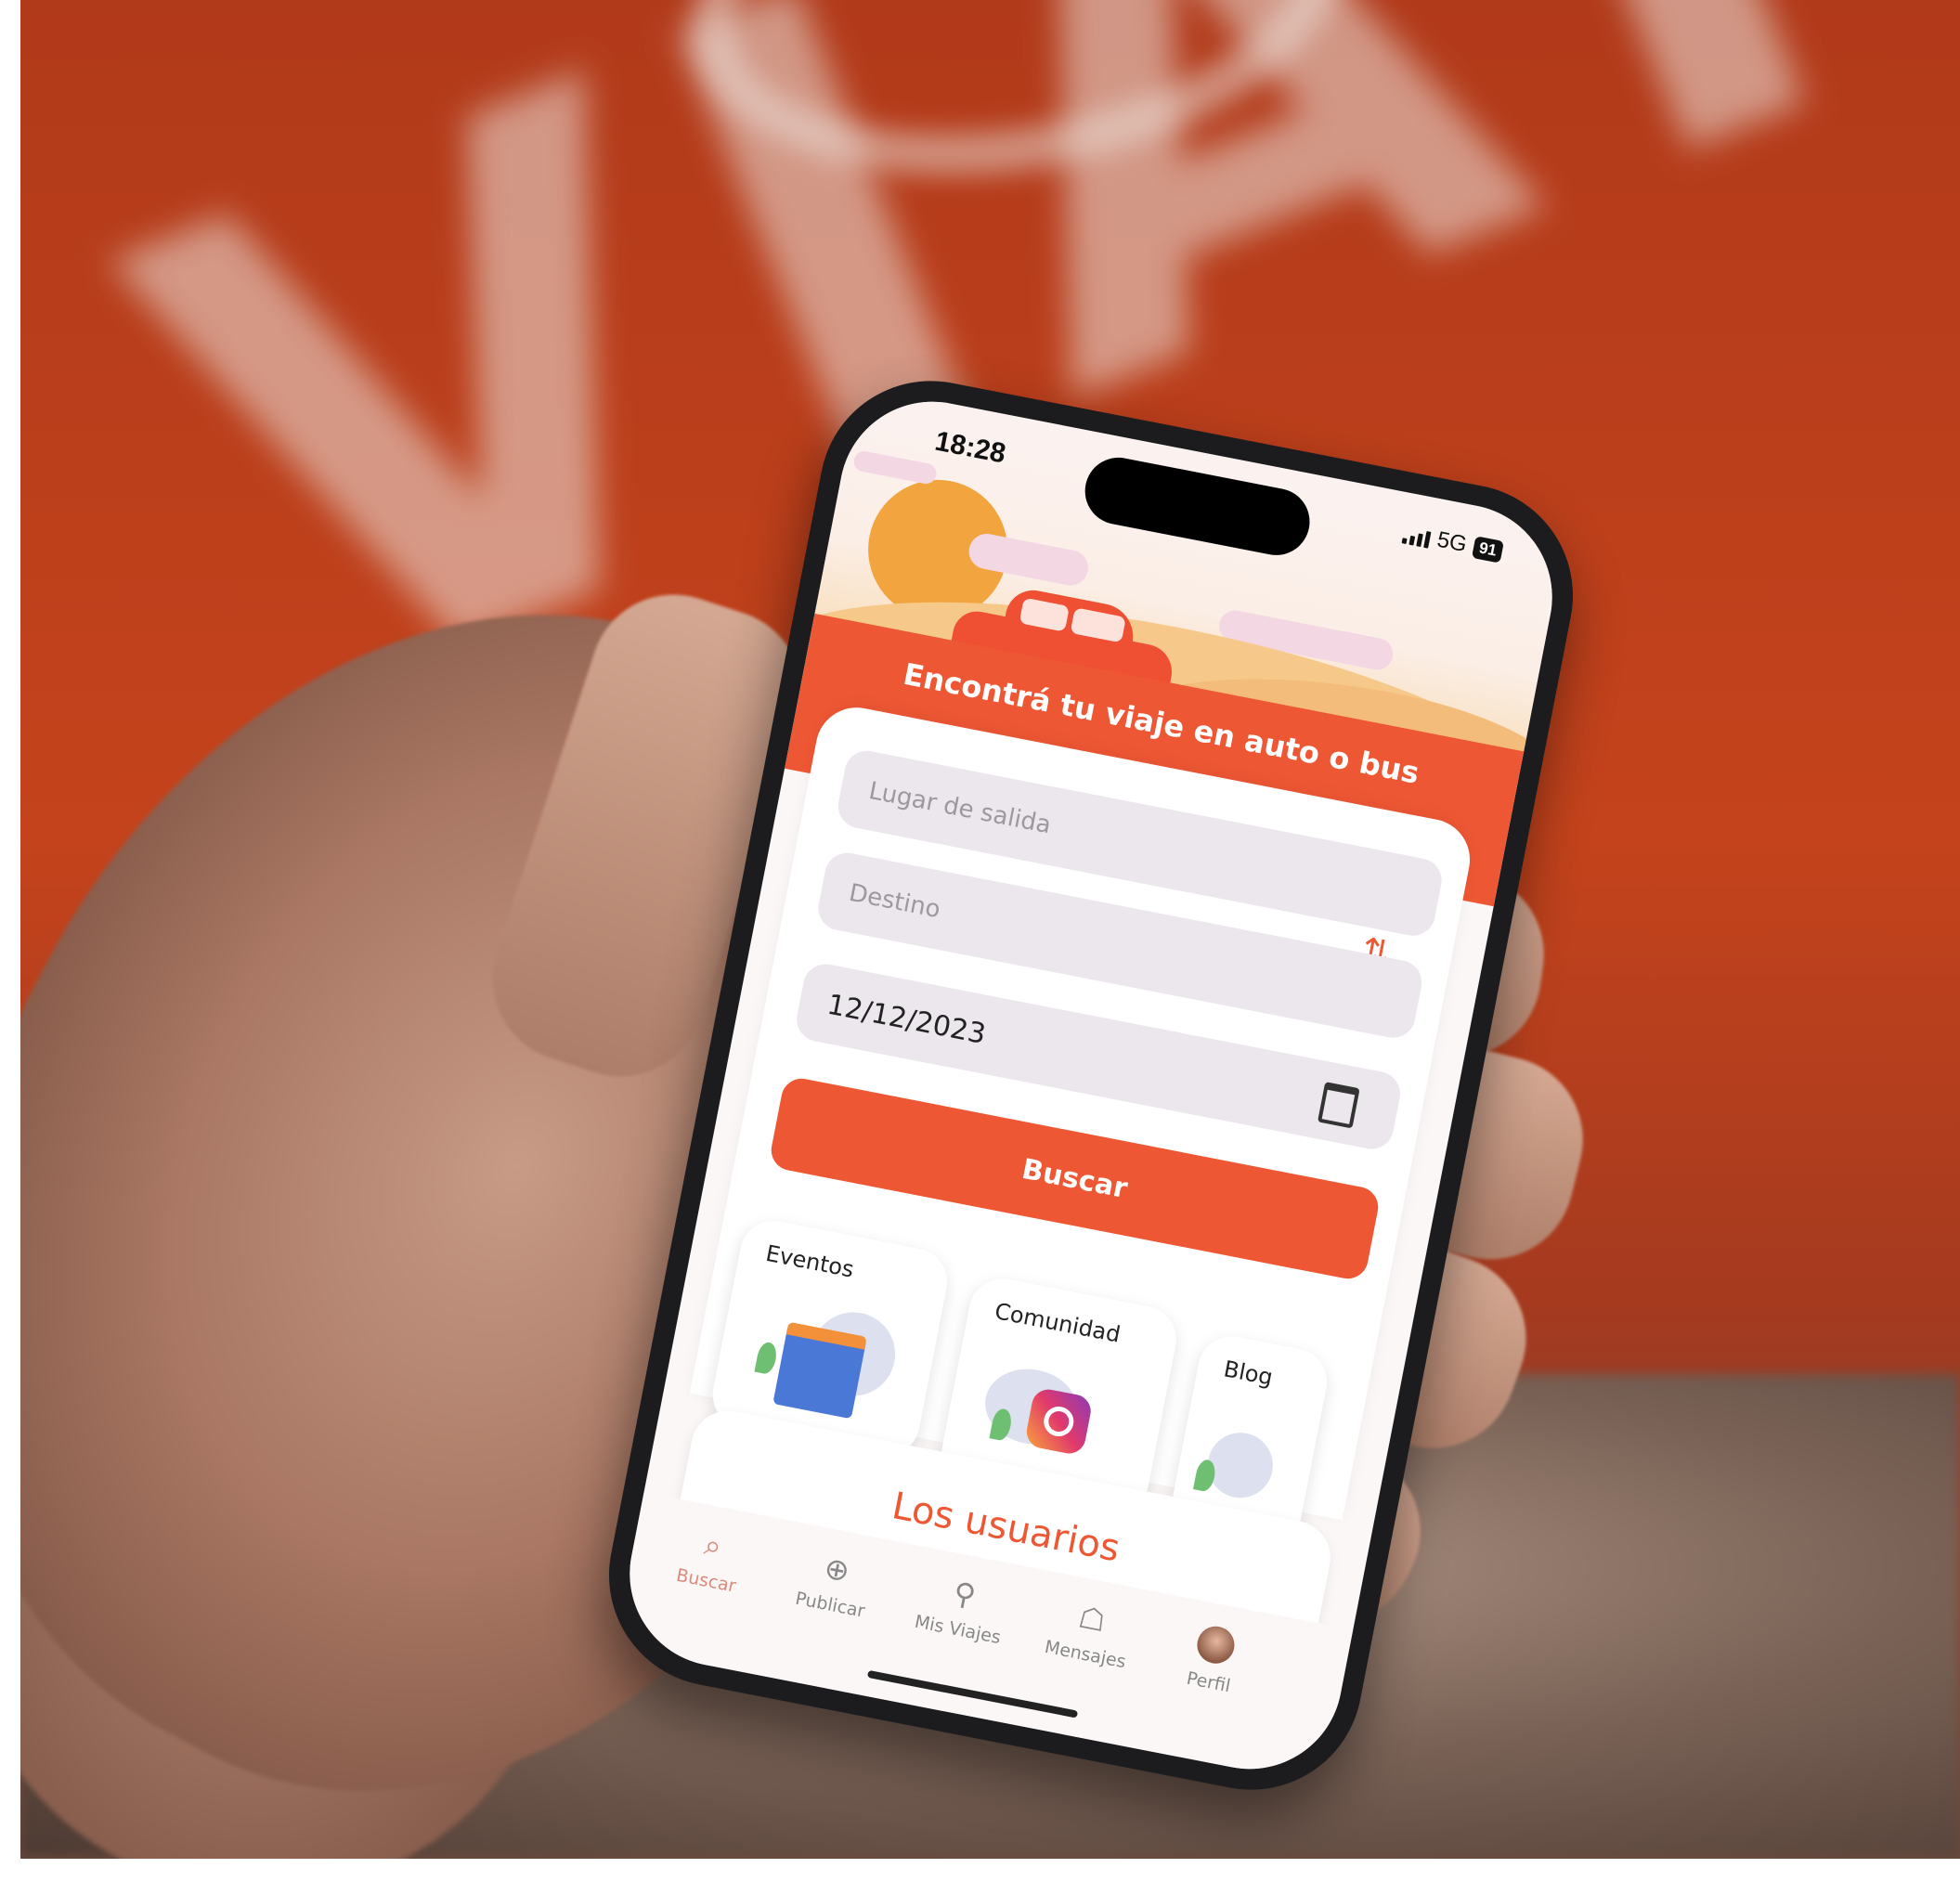 Image resolution: width=1960 pixels, height=1894 pixels. I want to click on tab-label: Mis Viajes, so click(958, 1630).